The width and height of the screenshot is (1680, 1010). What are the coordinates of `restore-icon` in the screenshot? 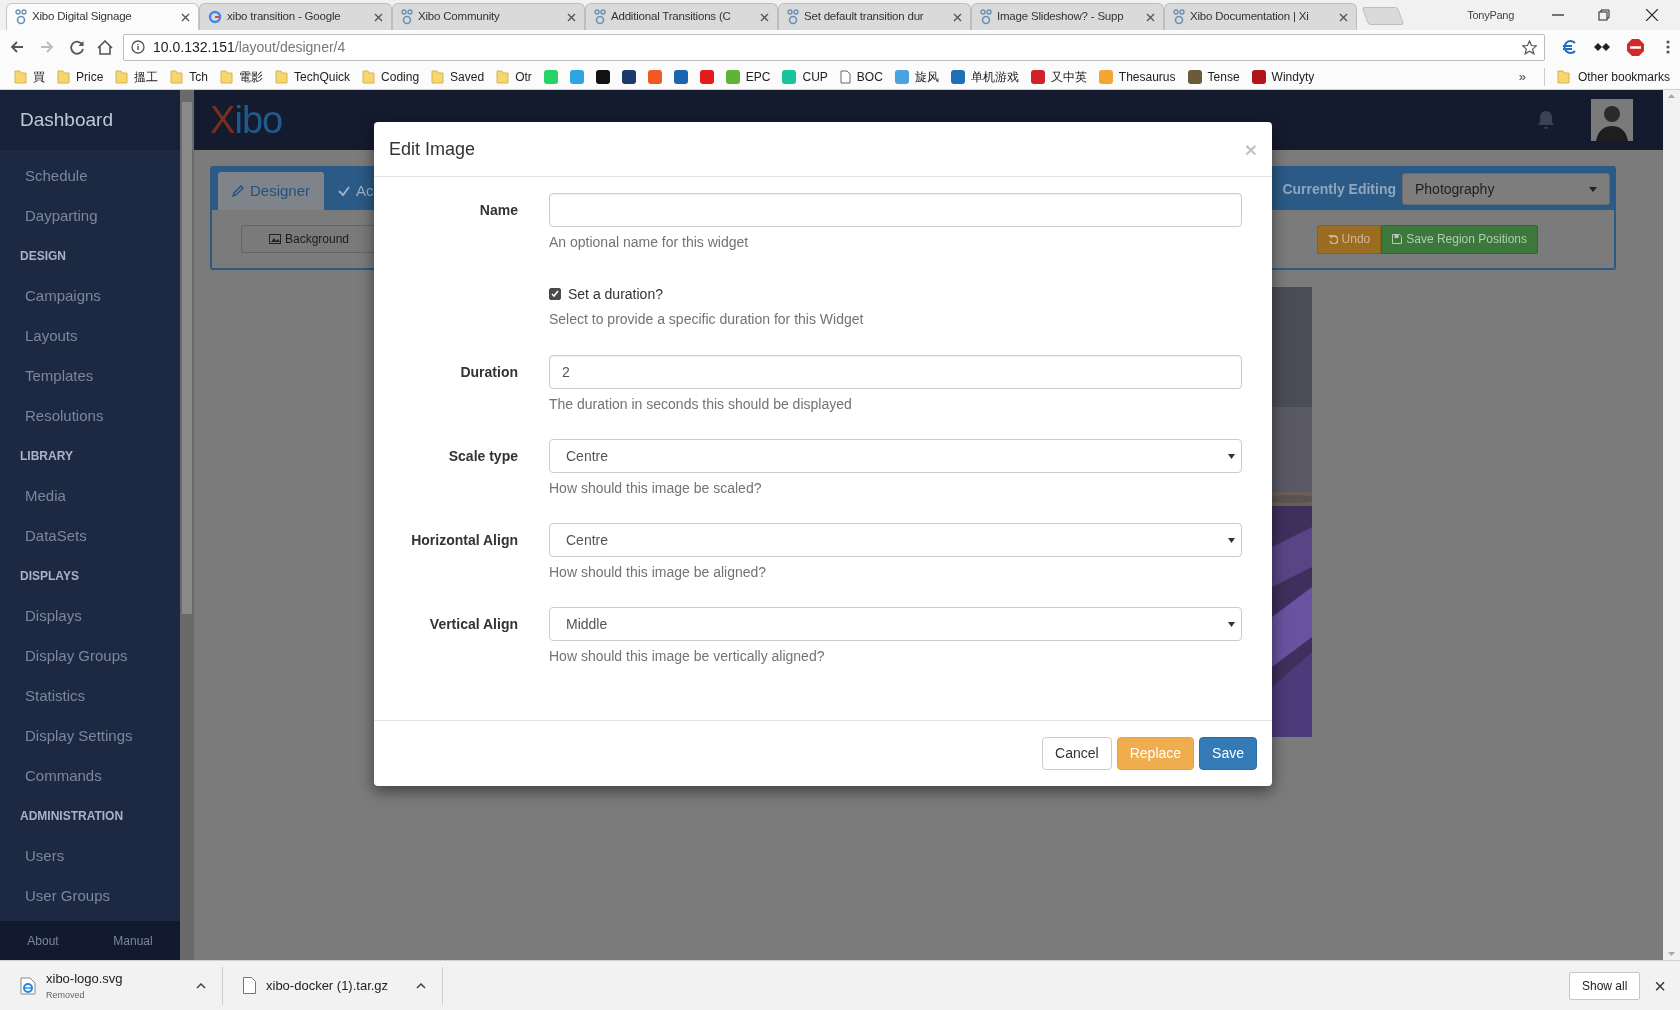 It's located at (1604, 15).